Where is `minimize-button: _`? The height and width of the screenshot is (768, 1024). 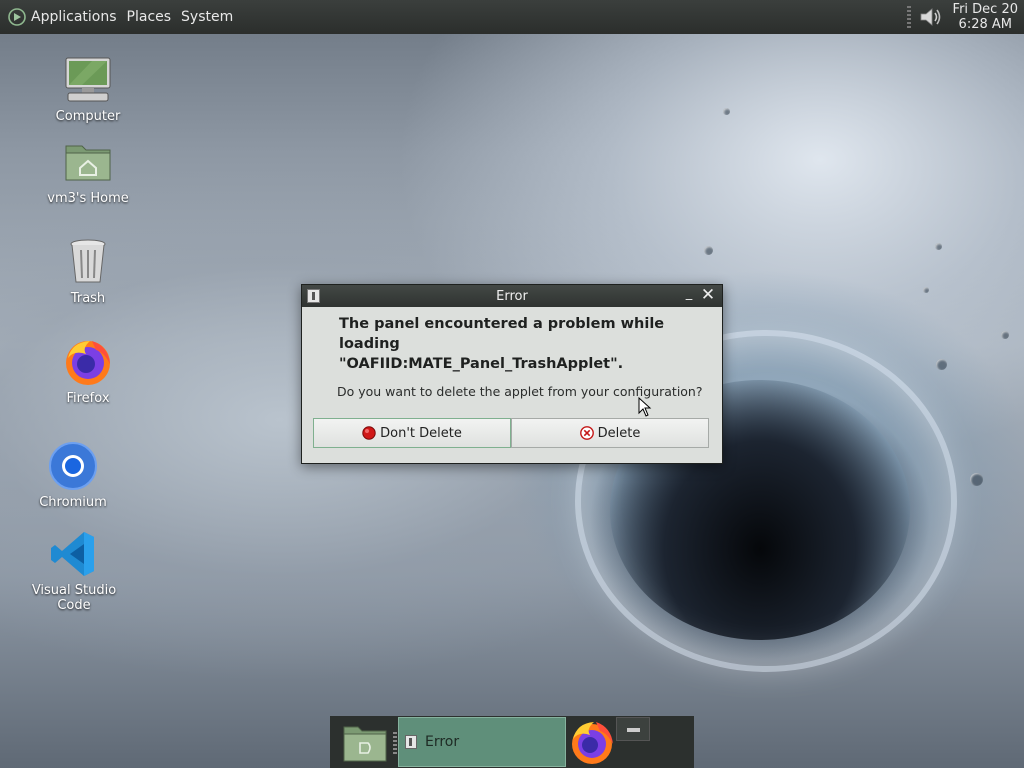
minimize-button: _ is located at coordinates (689, 294).